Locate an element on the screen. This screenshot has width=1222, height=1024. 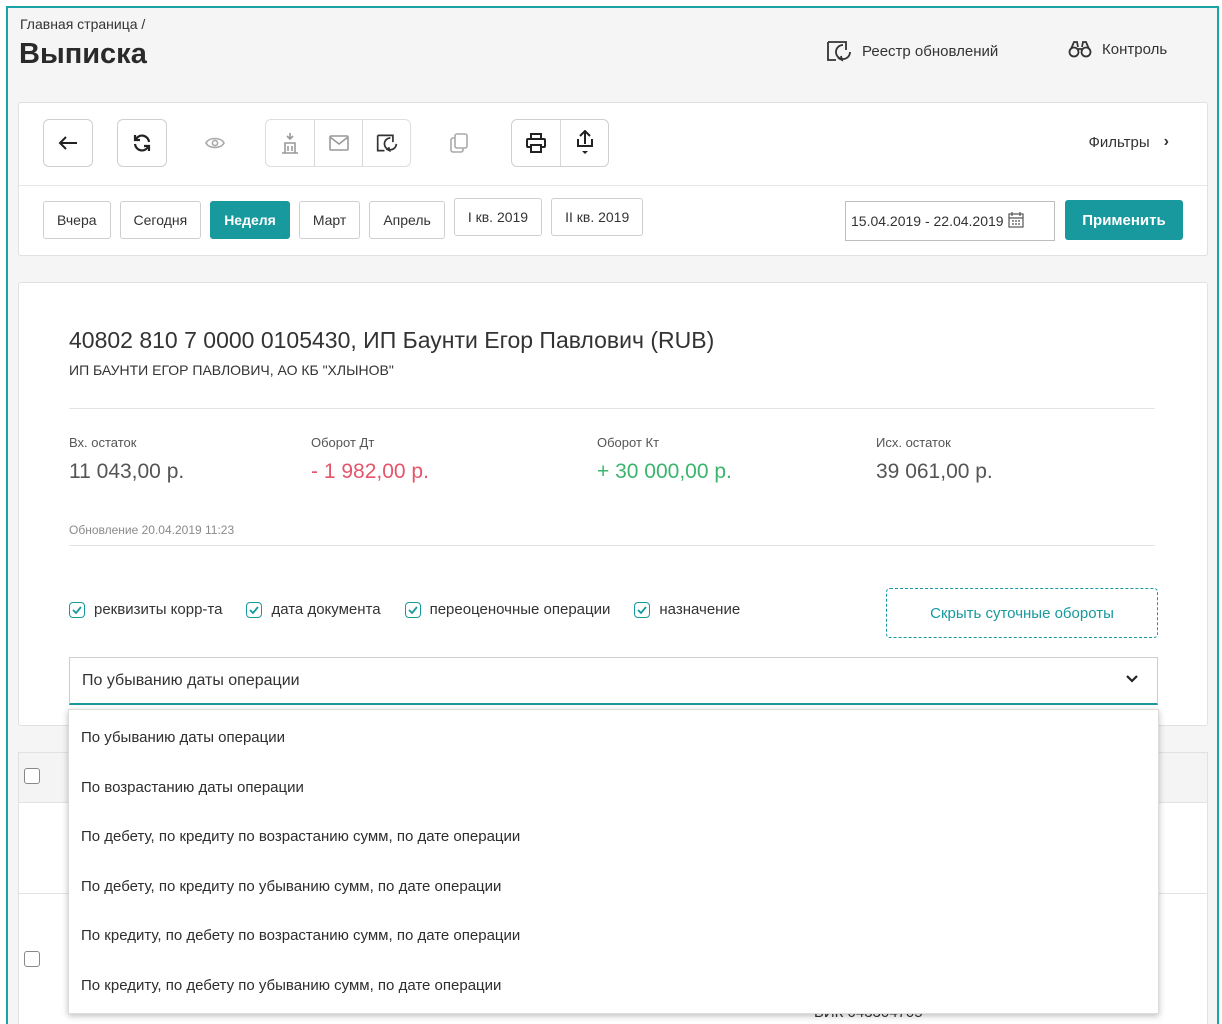
sort-select: По убыванию даты операции is located at coordinates (613, 681).